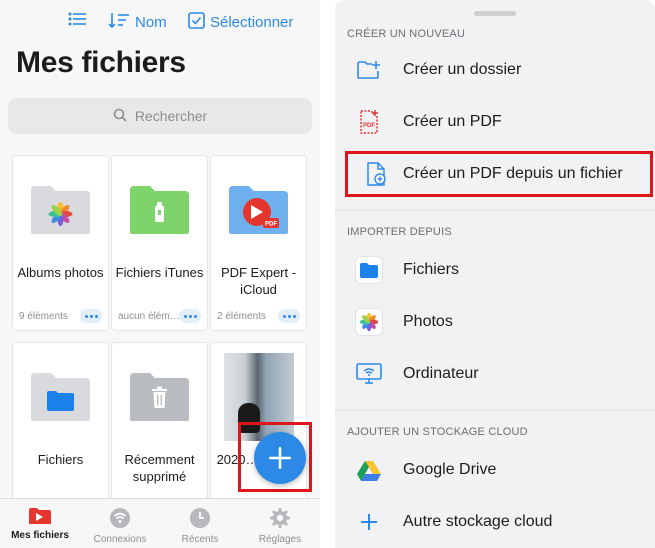 The width and height of the screenshot is (655, 548). I want to click on section-header-cloud: AJOUTER UN STOCKAGE CLOUD, so click(437, 432).